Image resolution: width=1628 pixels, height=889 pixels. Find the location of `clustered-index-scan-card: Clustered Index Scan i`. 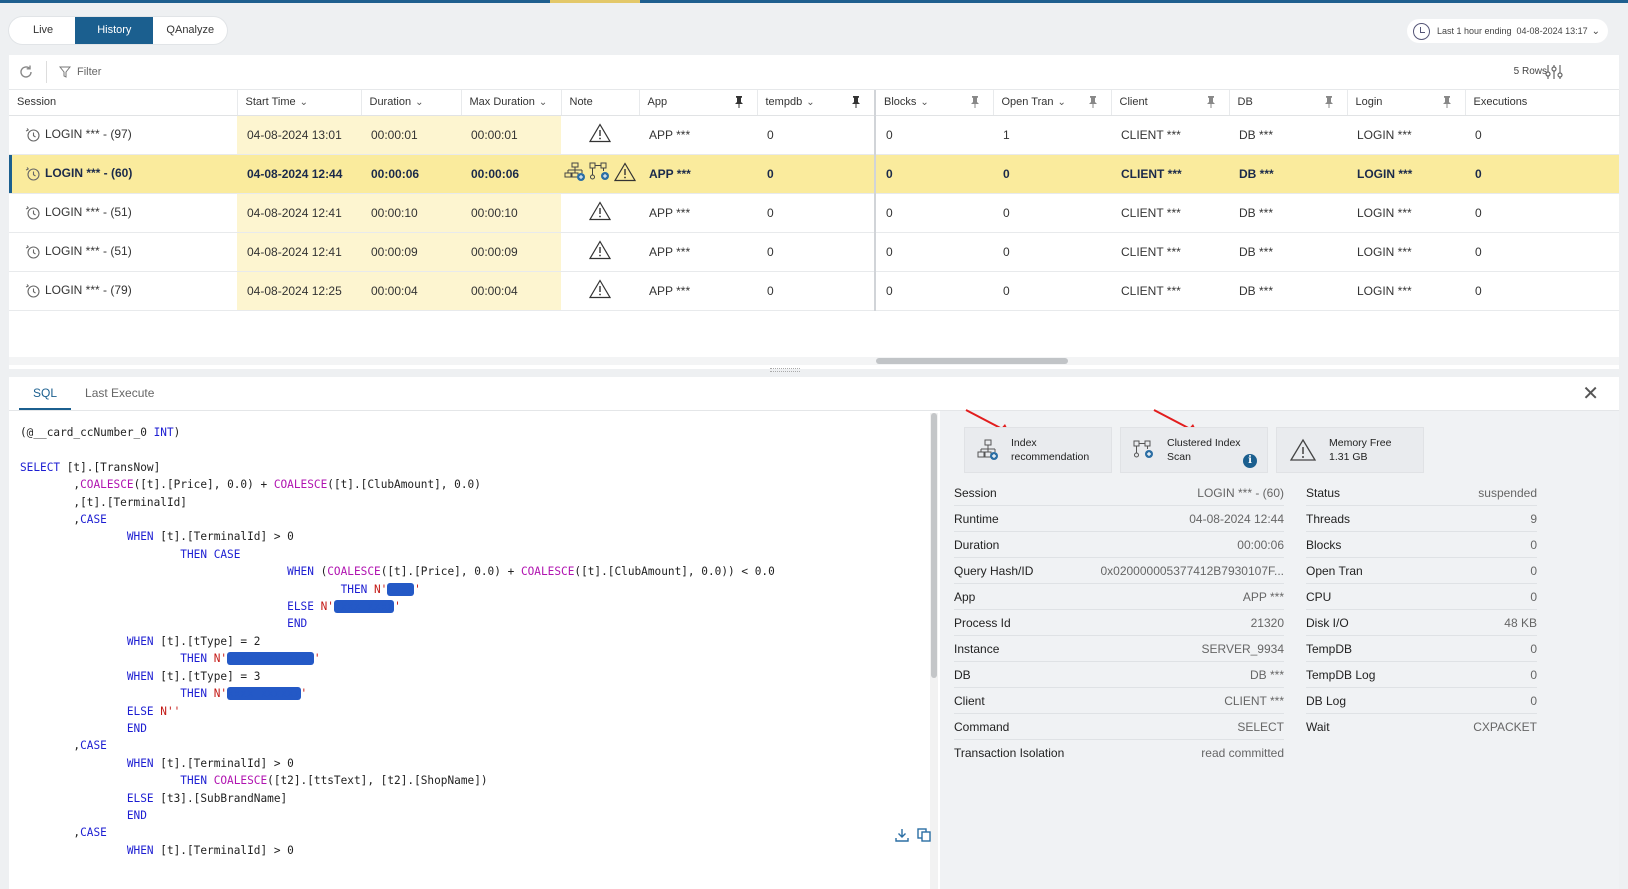

clustered-index-scan-card: Clustered Index Scan i is located at coordinates (1194, 450).